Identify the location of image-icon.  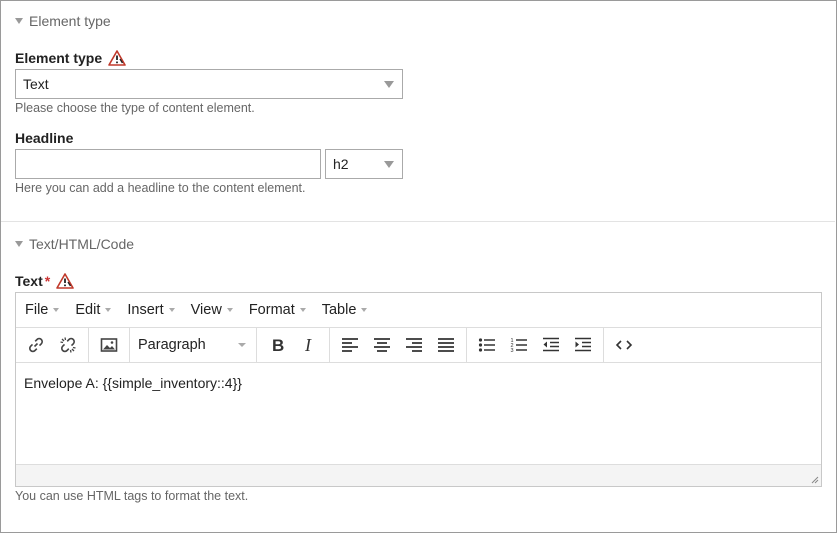
(109, 345).